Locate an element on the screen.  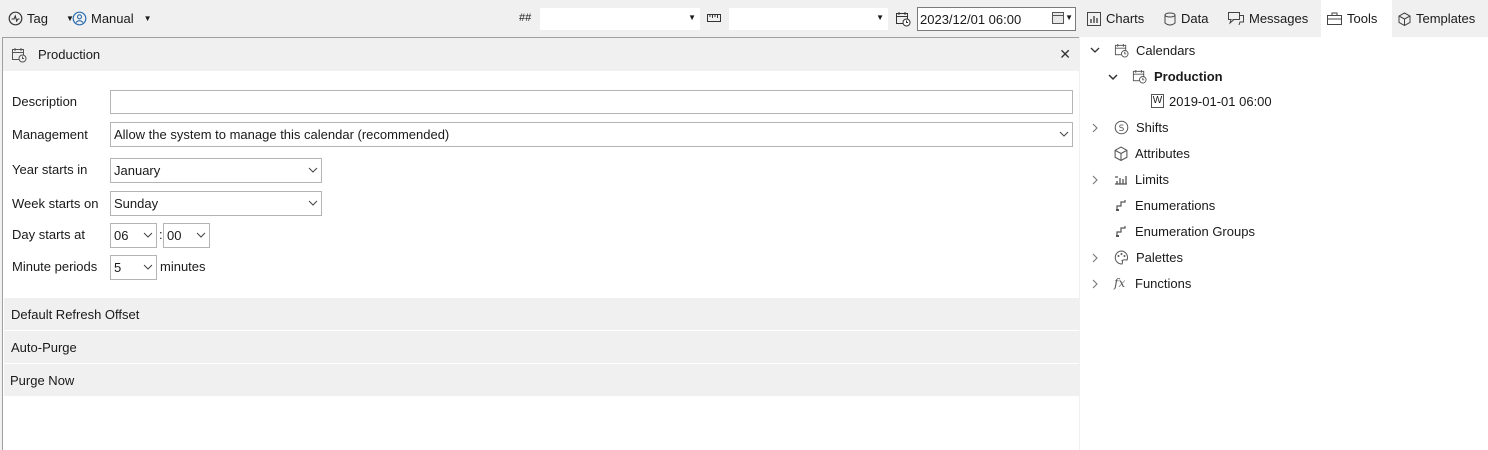
week-icon: W is located at coordinates (1157, 101).